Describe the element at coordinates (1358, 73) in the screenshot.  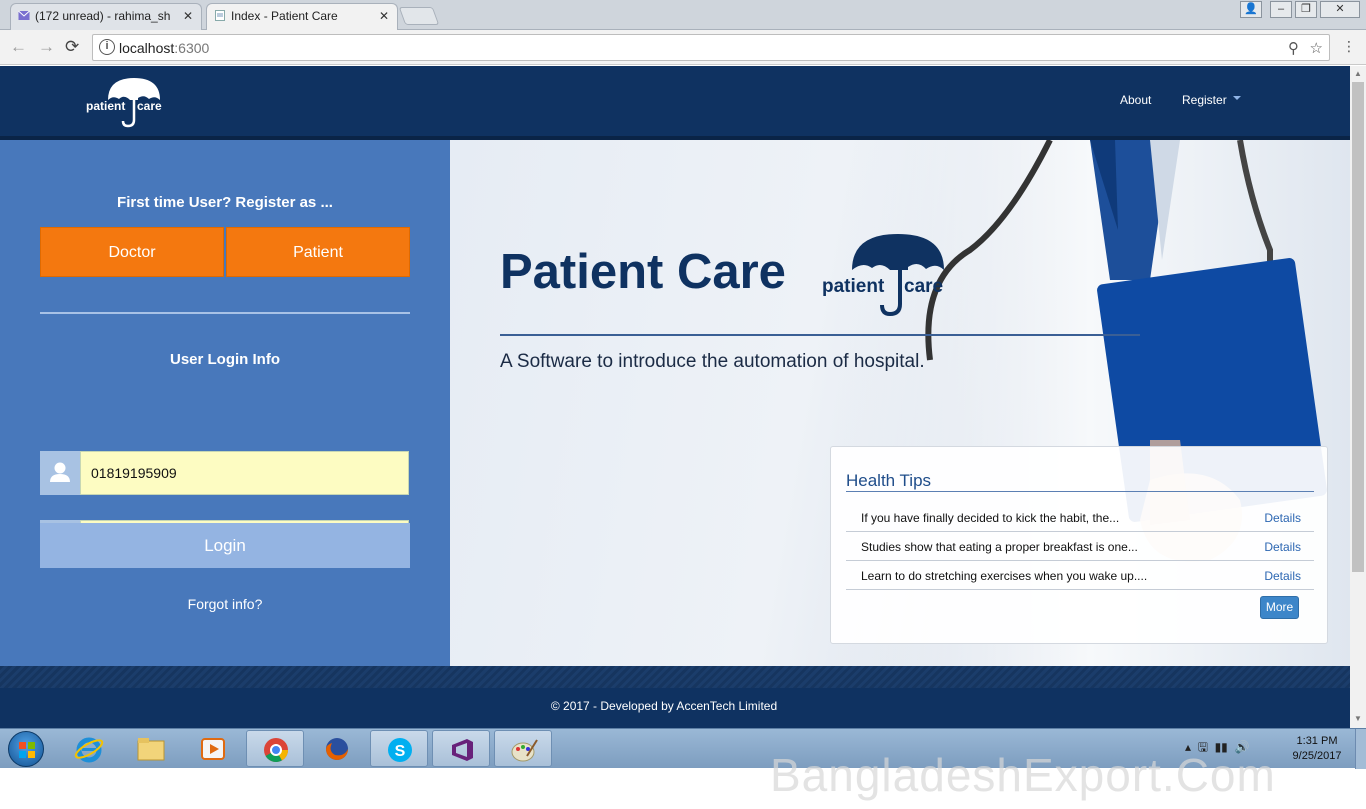
I see `scroll-up-icon: ▲` at that location.